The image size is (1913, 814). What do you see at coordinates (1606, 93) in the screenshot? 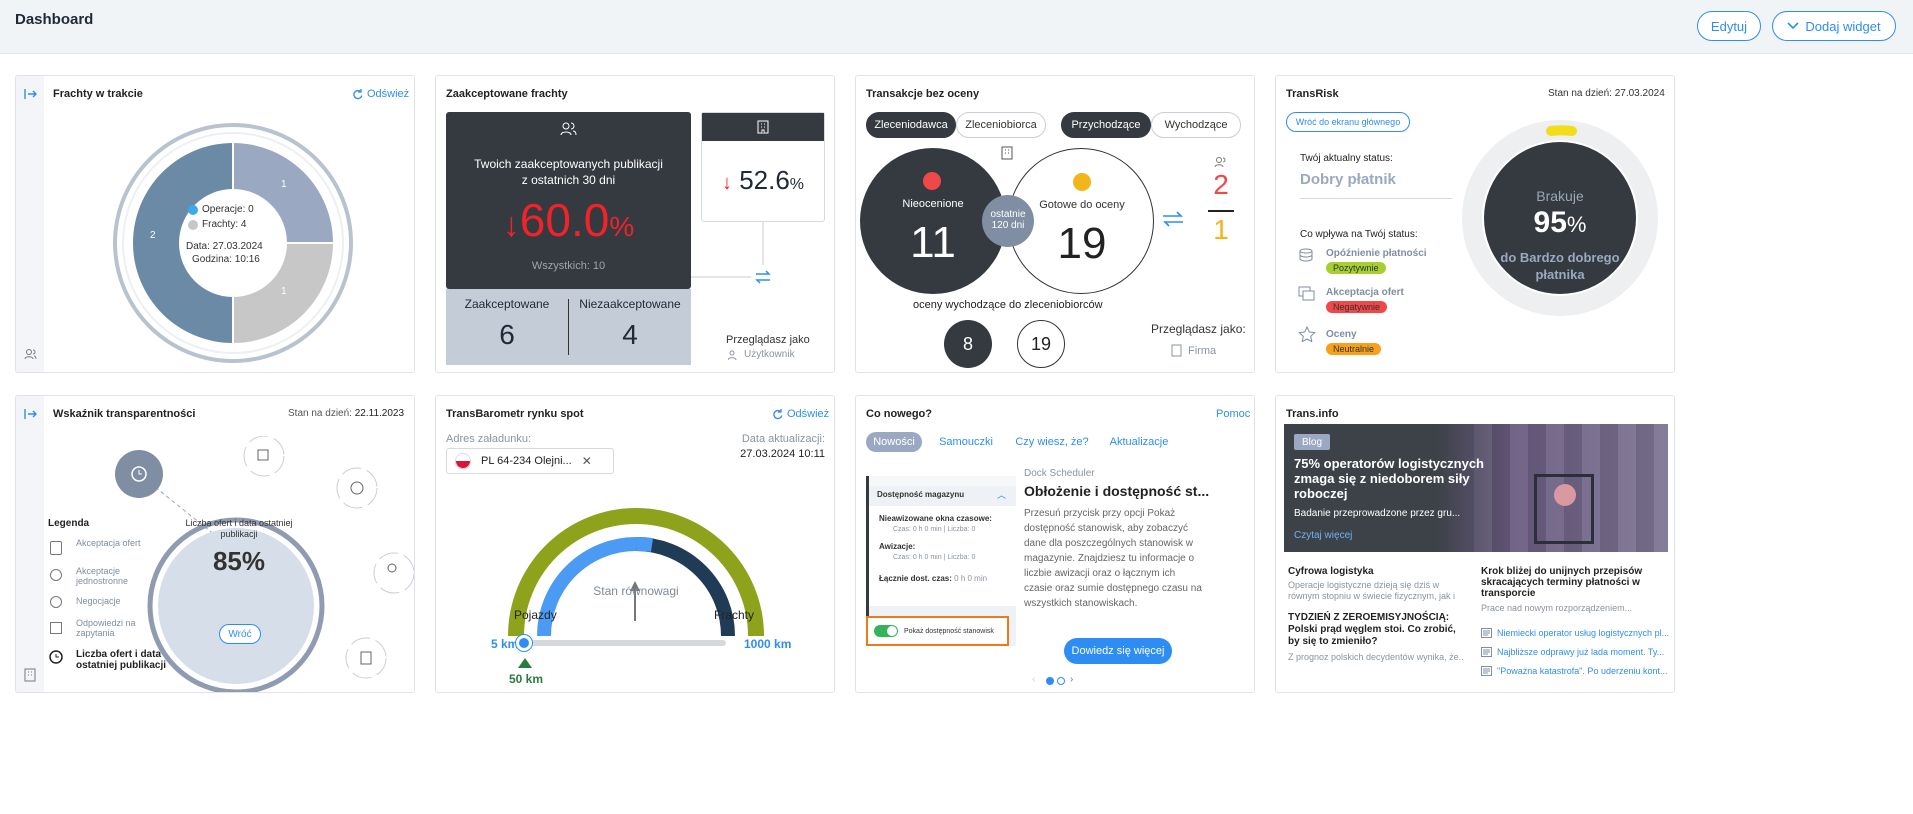
I see `status-date: Stan na dzień: 27.03.2024` at bounding box center [1606, 93].